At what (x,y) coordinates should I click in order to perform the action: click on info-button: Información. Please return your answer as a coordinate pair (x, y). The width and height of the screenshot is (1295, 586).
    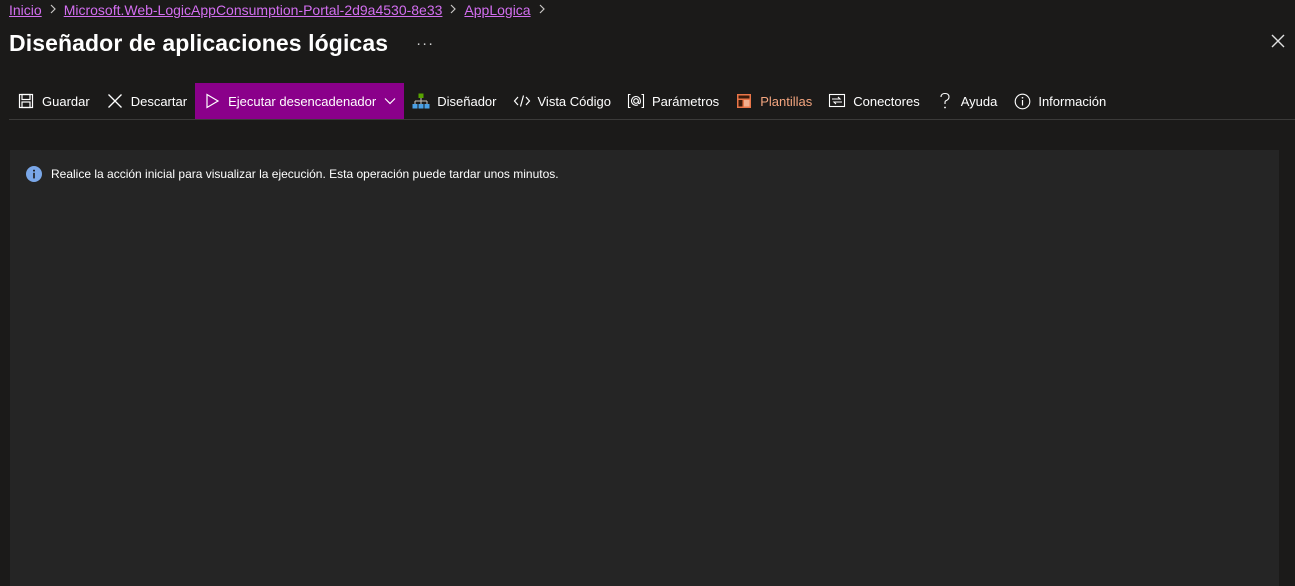
    Looking at the image, I should click on (1059, 101).